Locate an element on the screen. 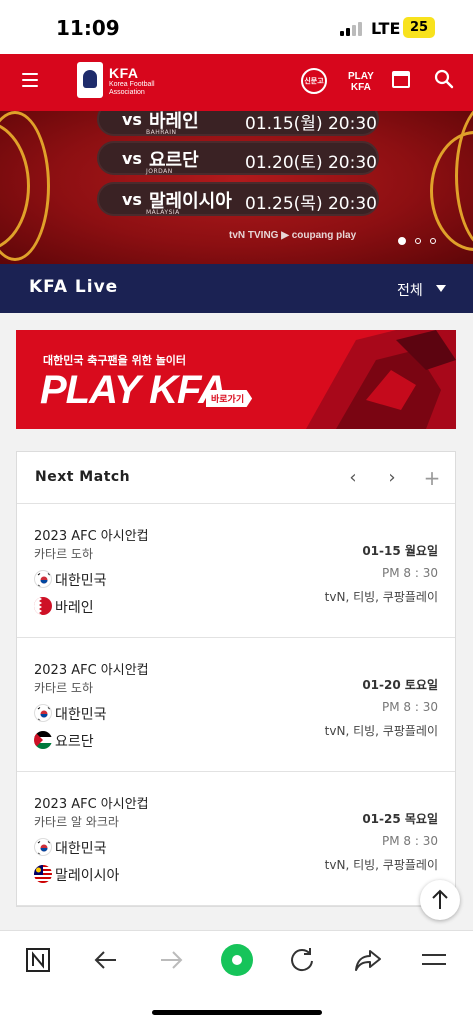 Image resolution: width=473 pixels, height=1024 pixels. kfa-live-bar: KFA Live 전체 is located at coordinates (236, 288).